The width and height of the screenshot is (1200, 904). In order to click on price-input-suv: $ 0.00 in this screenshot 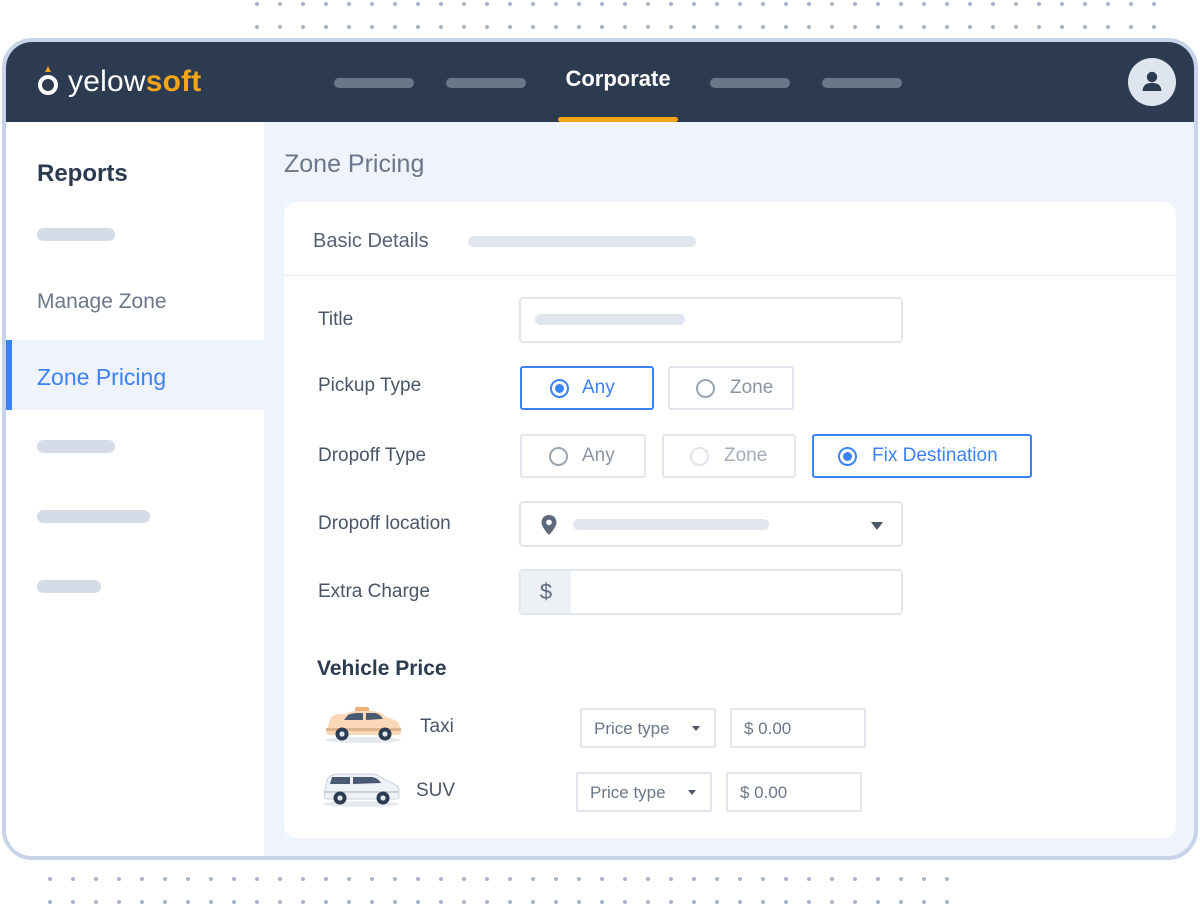, I will do `click(794, 792)`.